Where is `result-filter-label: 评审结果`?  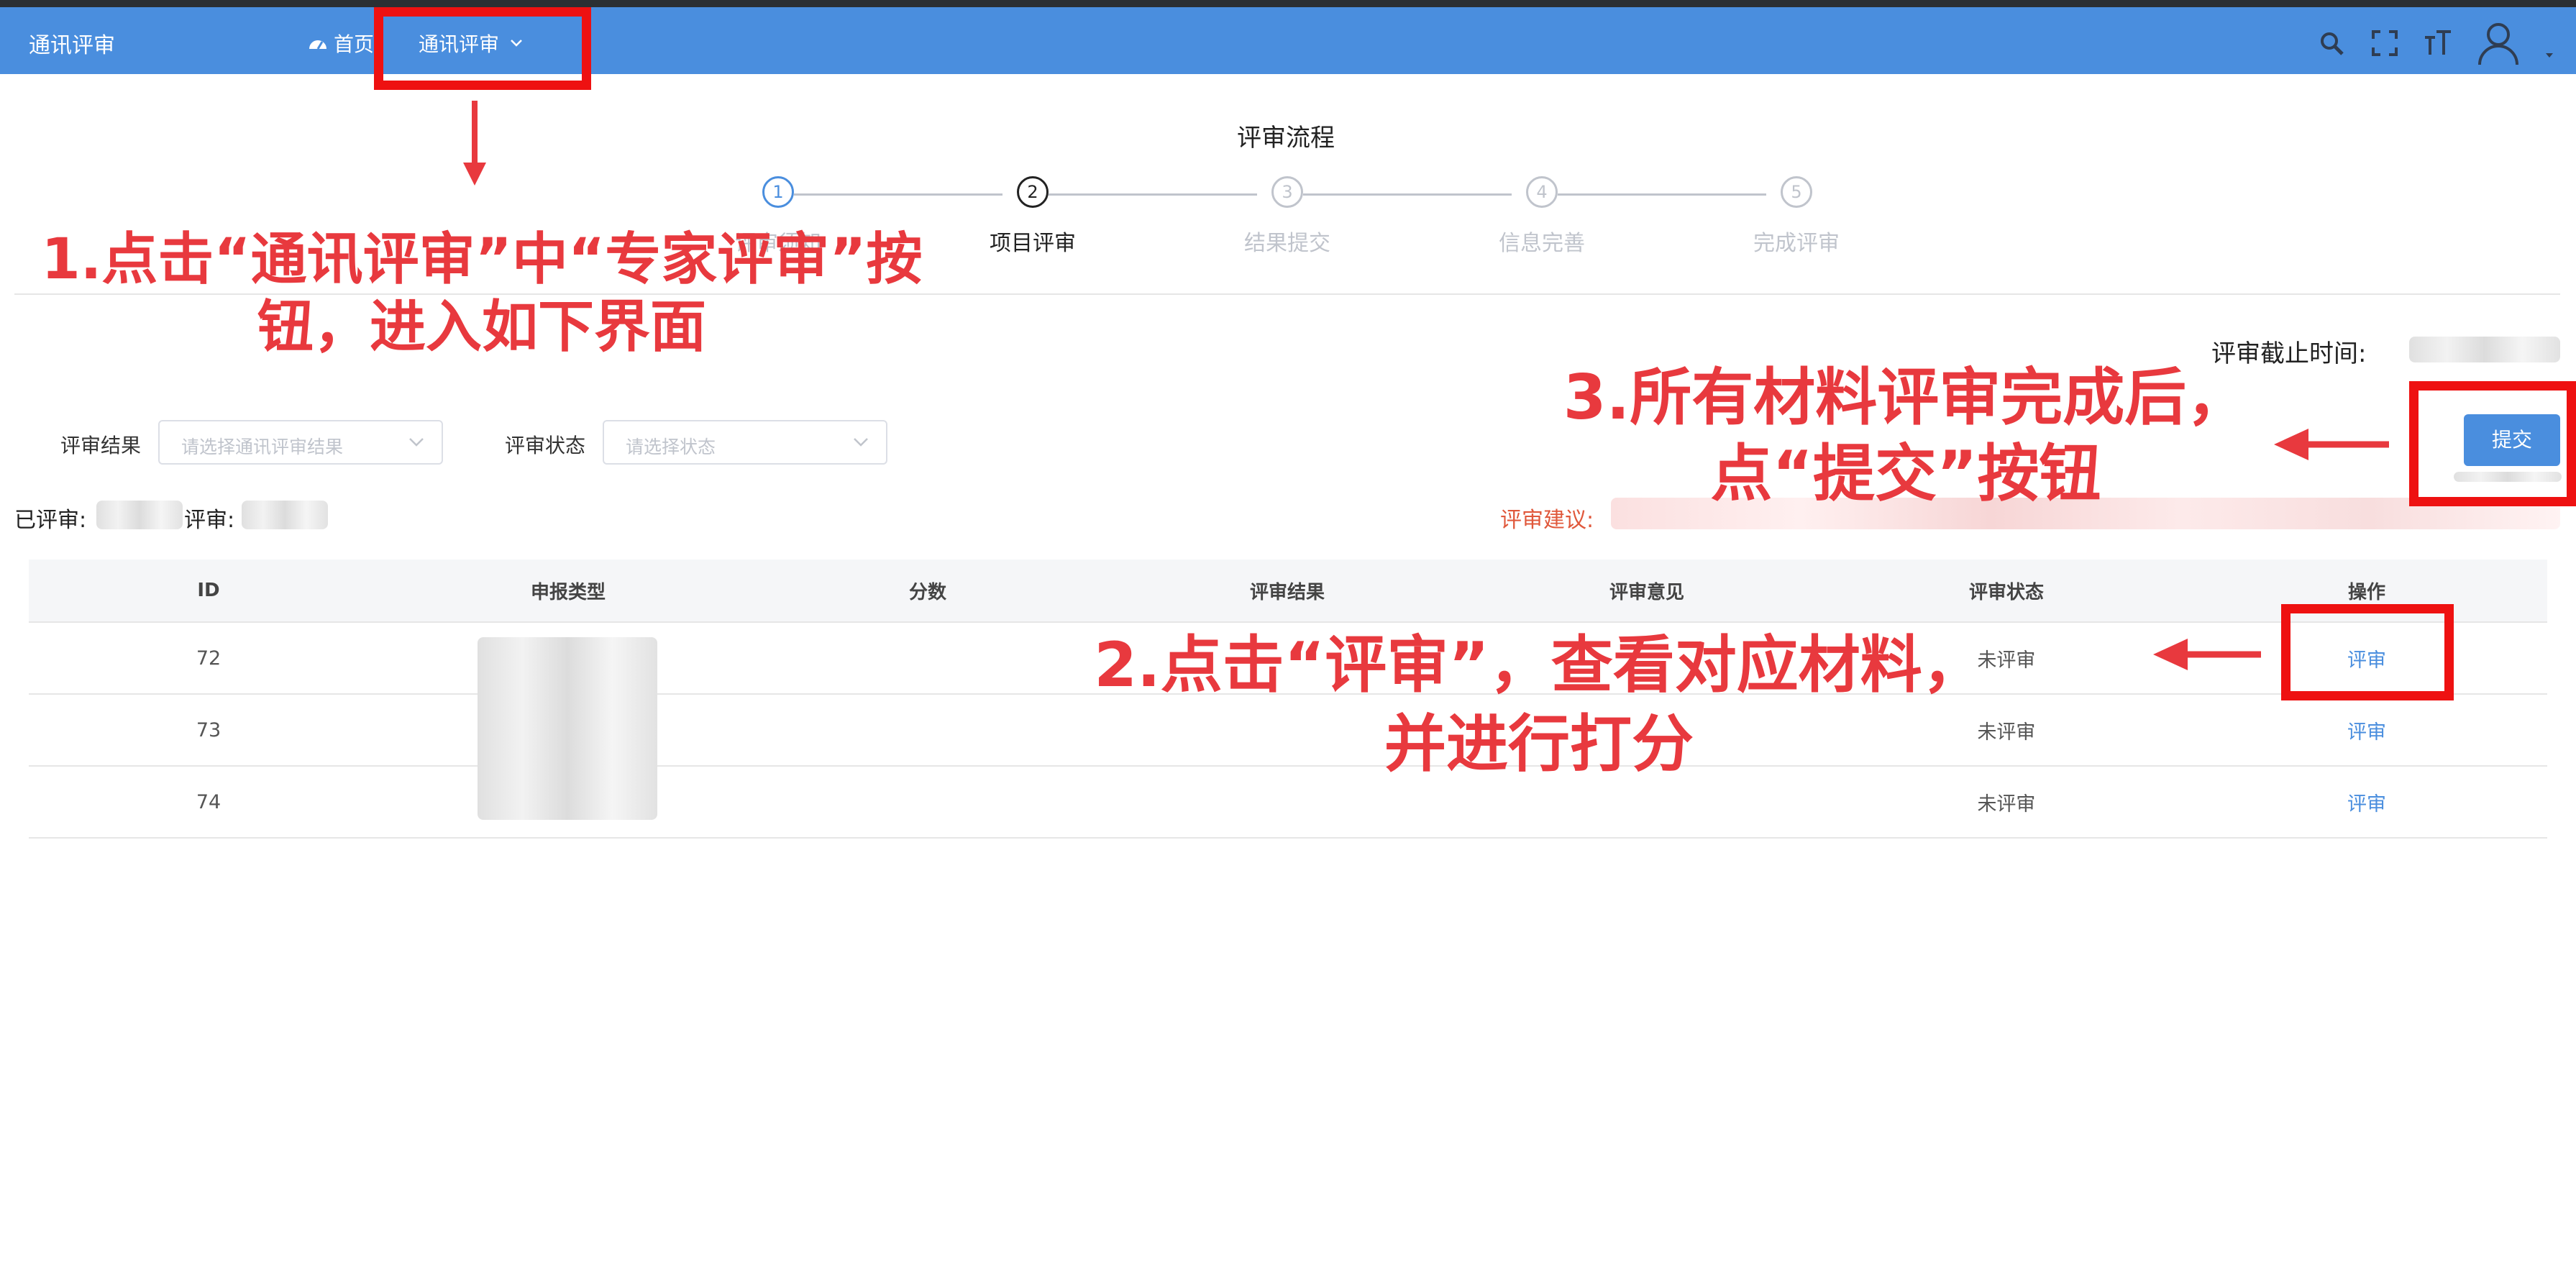
result-filter-label: 评审结果 is located at coordinates (101, 446).